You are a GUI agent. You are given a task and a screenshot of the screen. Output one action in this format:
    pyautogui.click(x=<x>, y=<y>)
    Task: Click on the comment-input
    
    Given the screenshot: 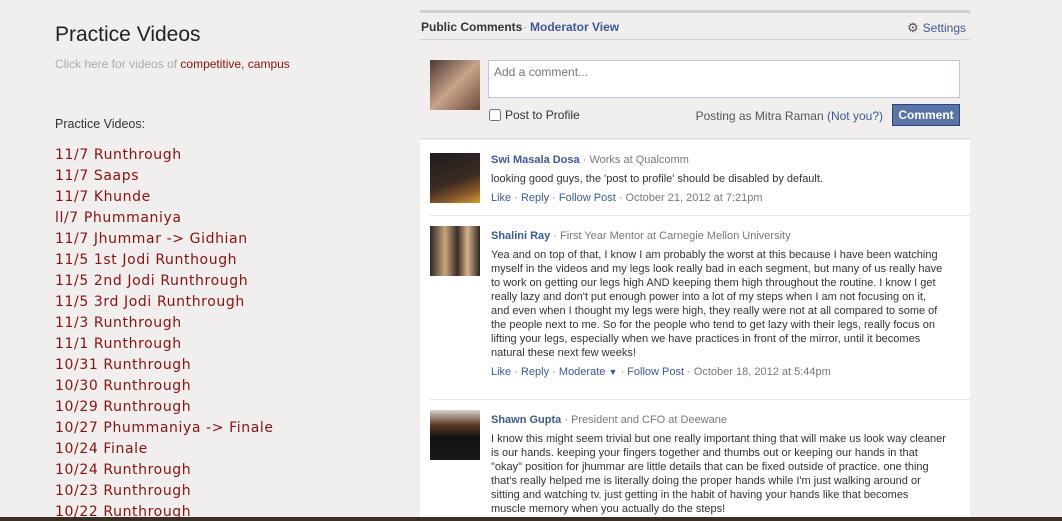 What is the action you would take?
    pyautogui.click(x=724, y=79)
    